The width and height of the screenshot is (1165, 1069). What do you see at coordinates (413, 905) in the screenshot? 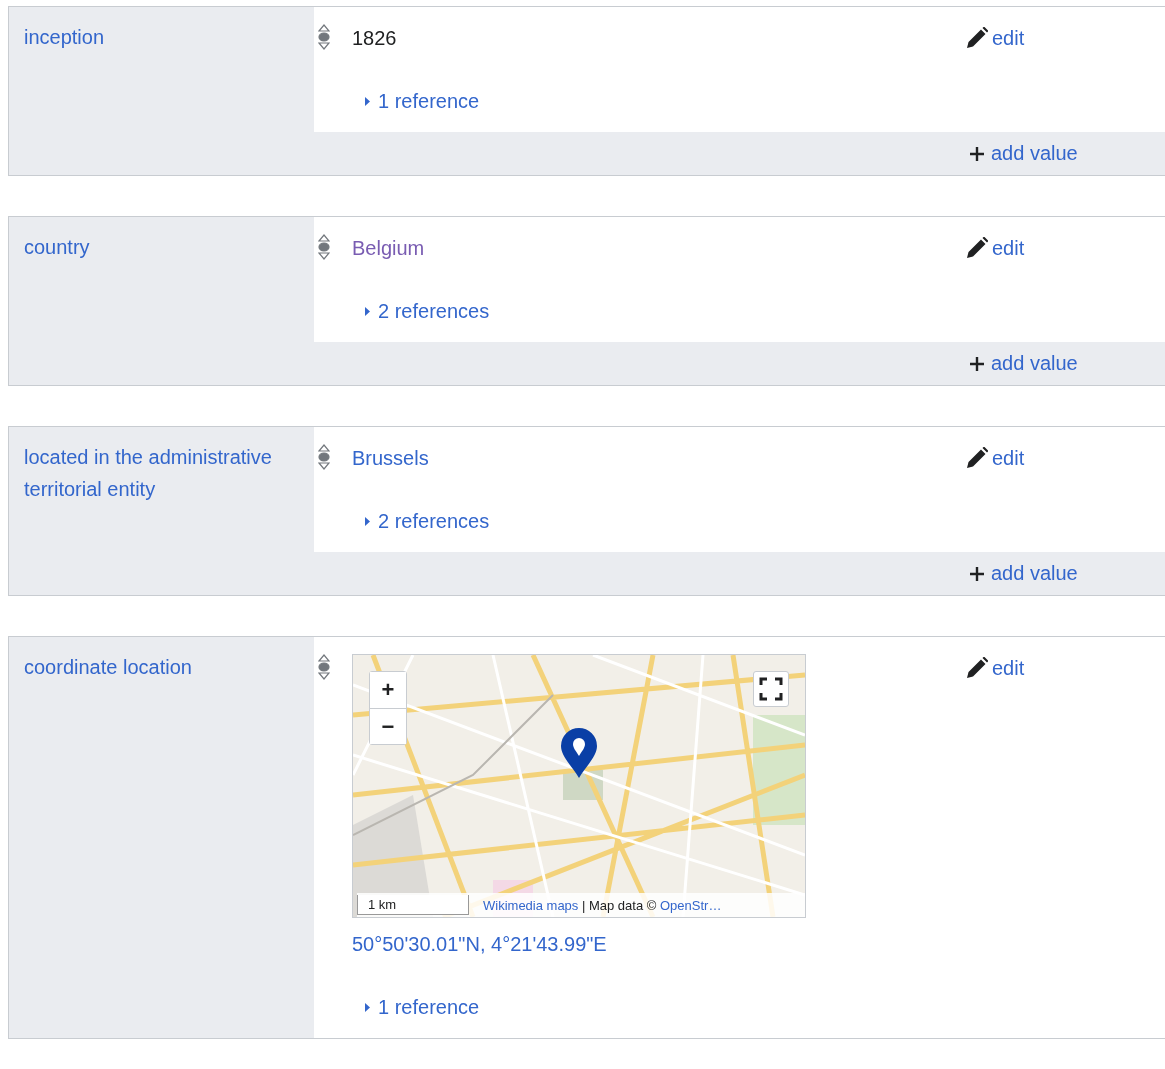
I see `scale-bar: 1 km` at bounding box center [413, 905].